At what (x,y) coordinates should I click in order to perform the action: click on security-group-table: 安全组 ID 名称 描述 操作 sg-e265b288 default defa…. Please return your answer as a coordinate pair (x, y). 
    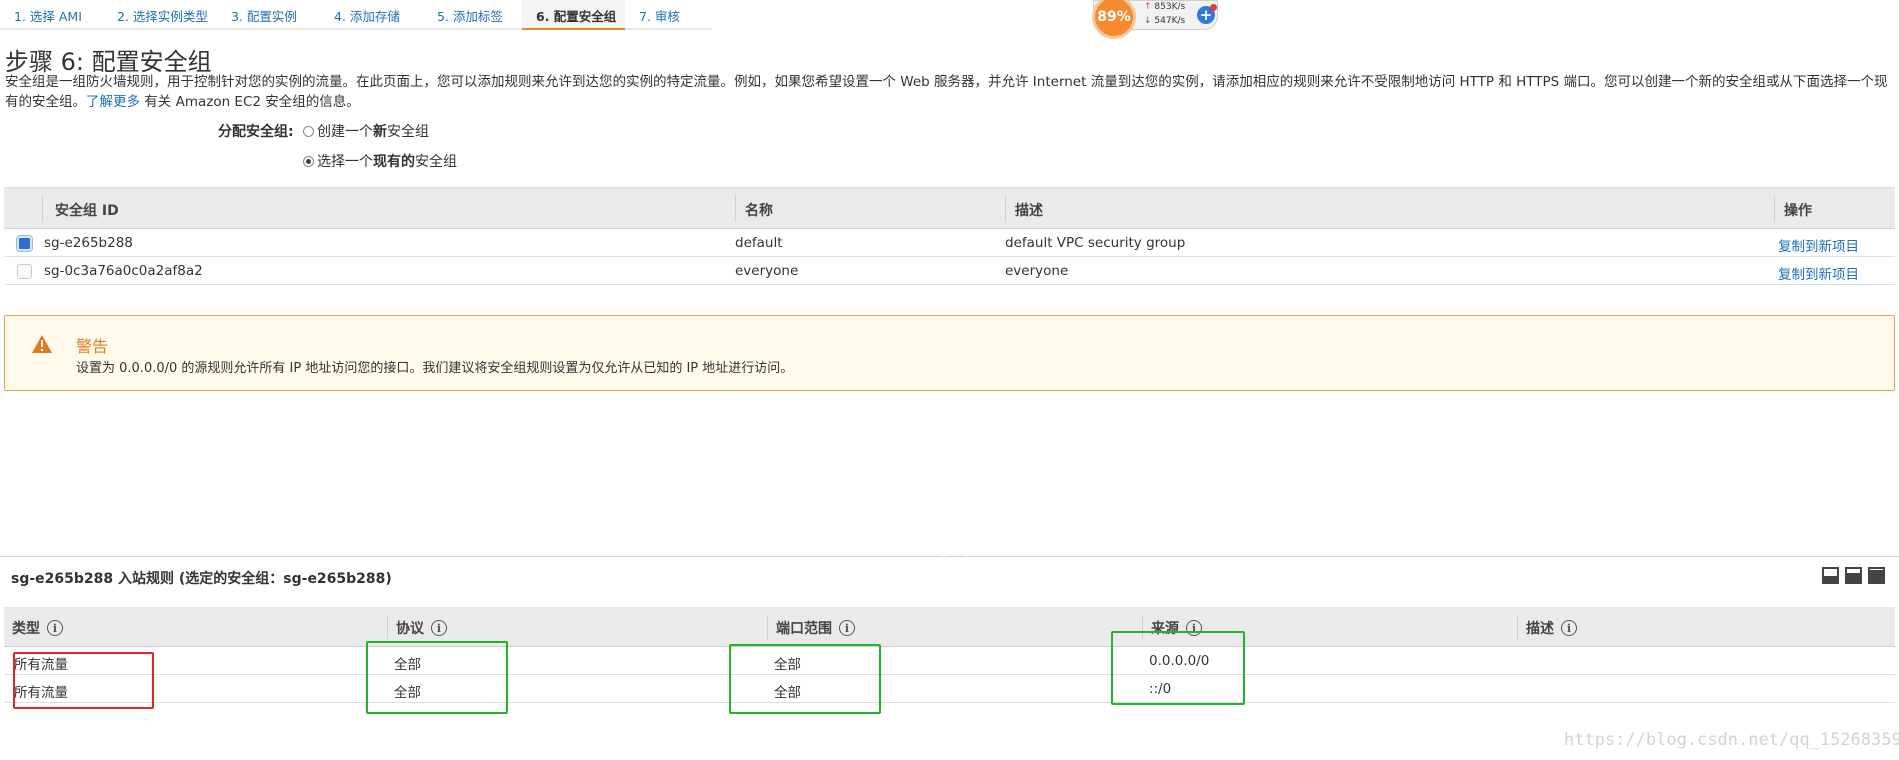
    Looking at the image, I should click on (949, 236).